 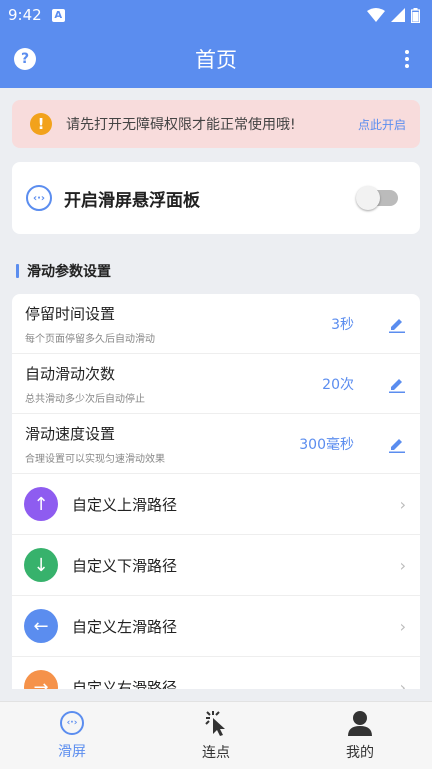 What do you see at coordinates (407, 59) in the screenshot?
I see `more-menu-button` at bounding box center [407, 59].